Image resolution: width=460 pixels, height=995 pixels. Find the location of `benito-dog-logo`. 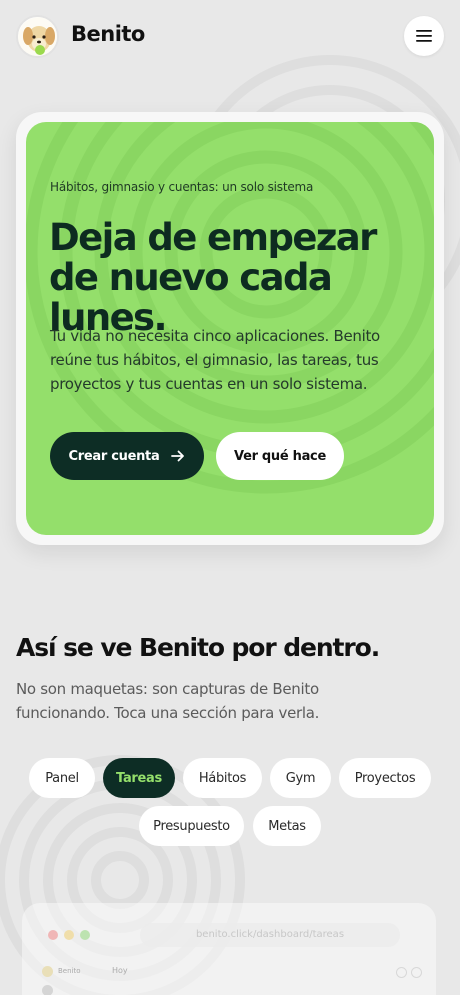

benito-dog-logo is located at coordinates (37, 36).